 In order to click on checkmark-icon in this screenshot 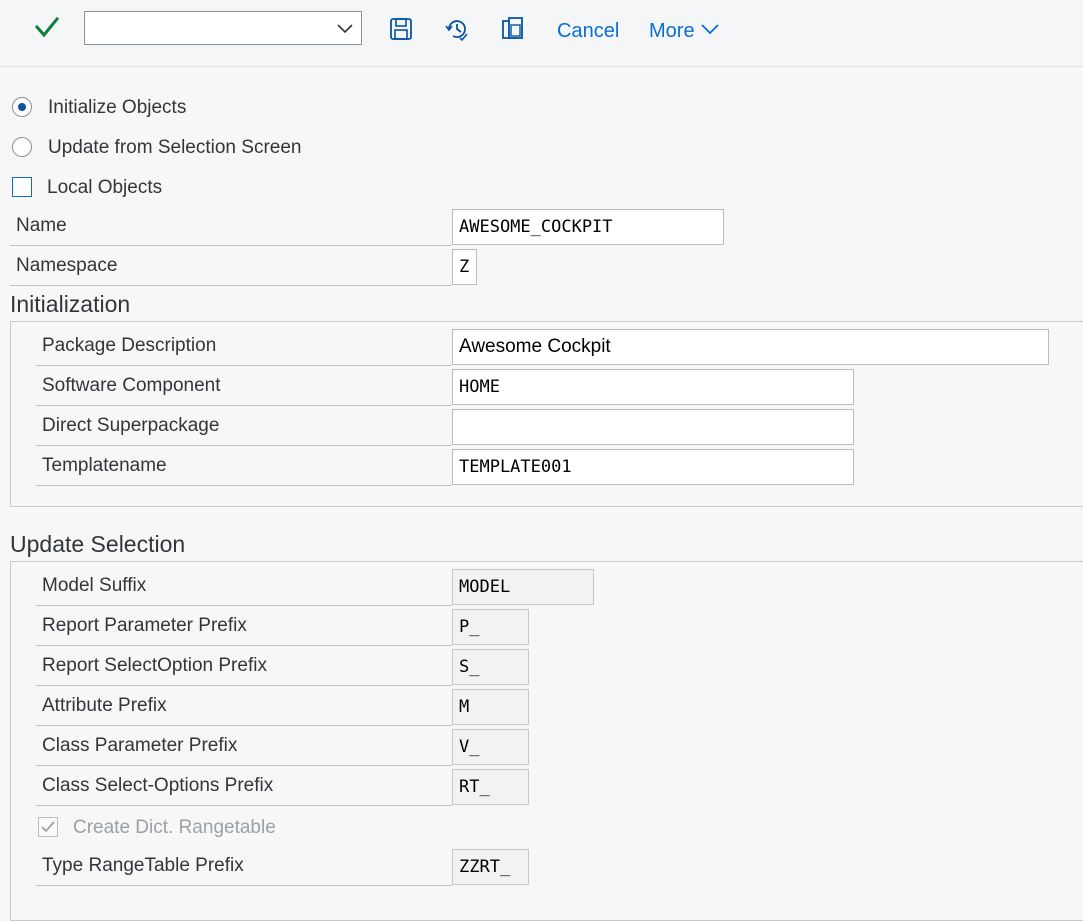, I will do `click(48, 827)`.